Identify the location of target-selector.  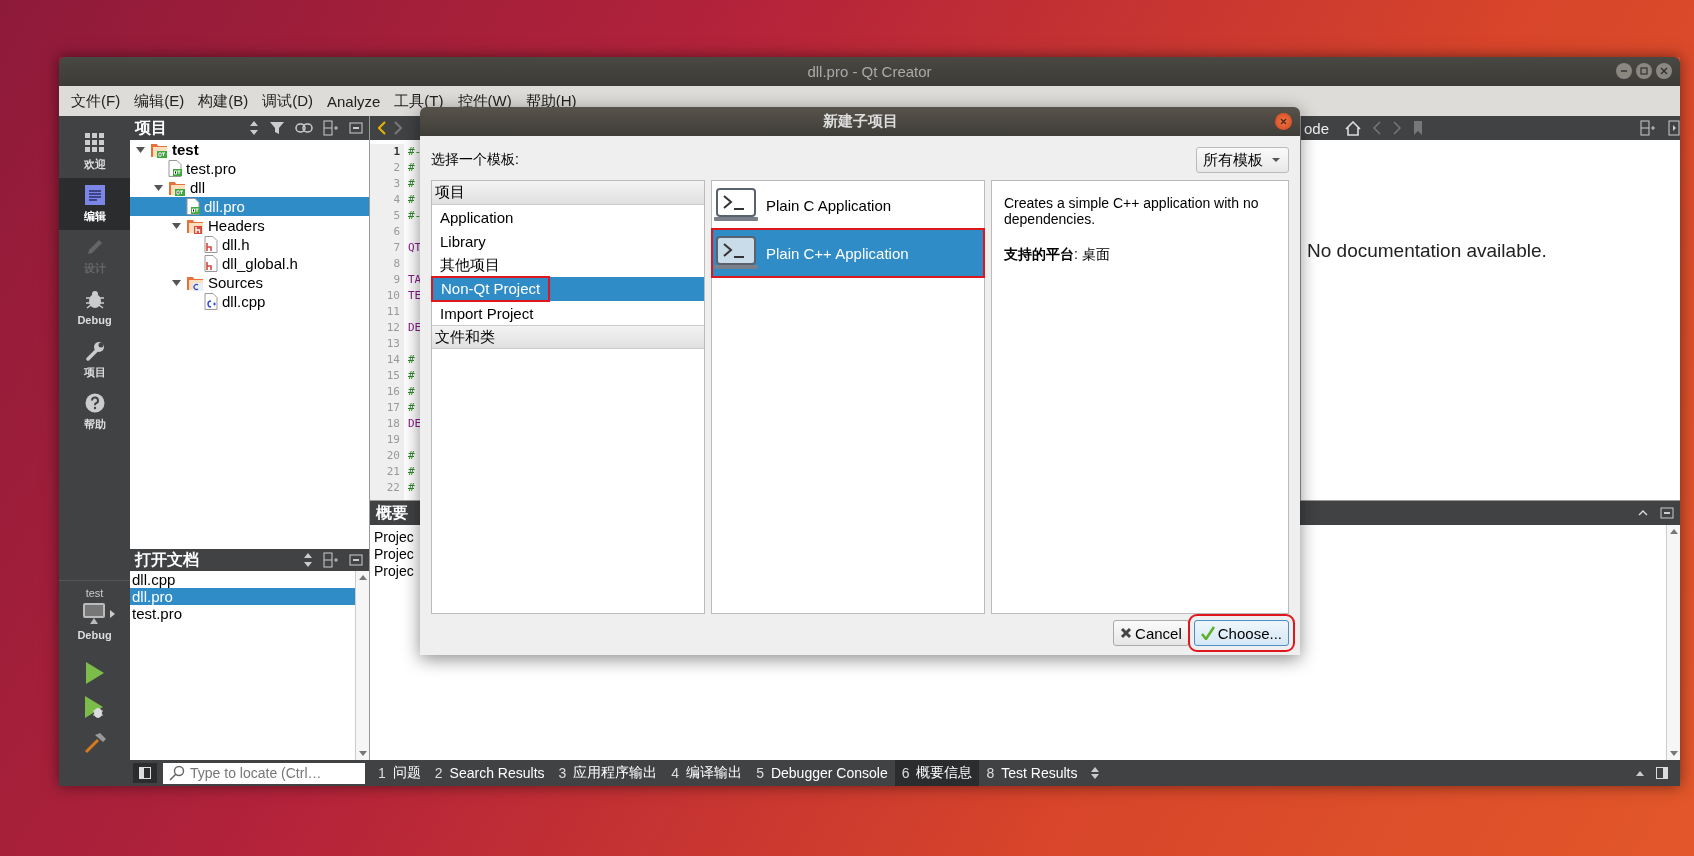
(98, 614).